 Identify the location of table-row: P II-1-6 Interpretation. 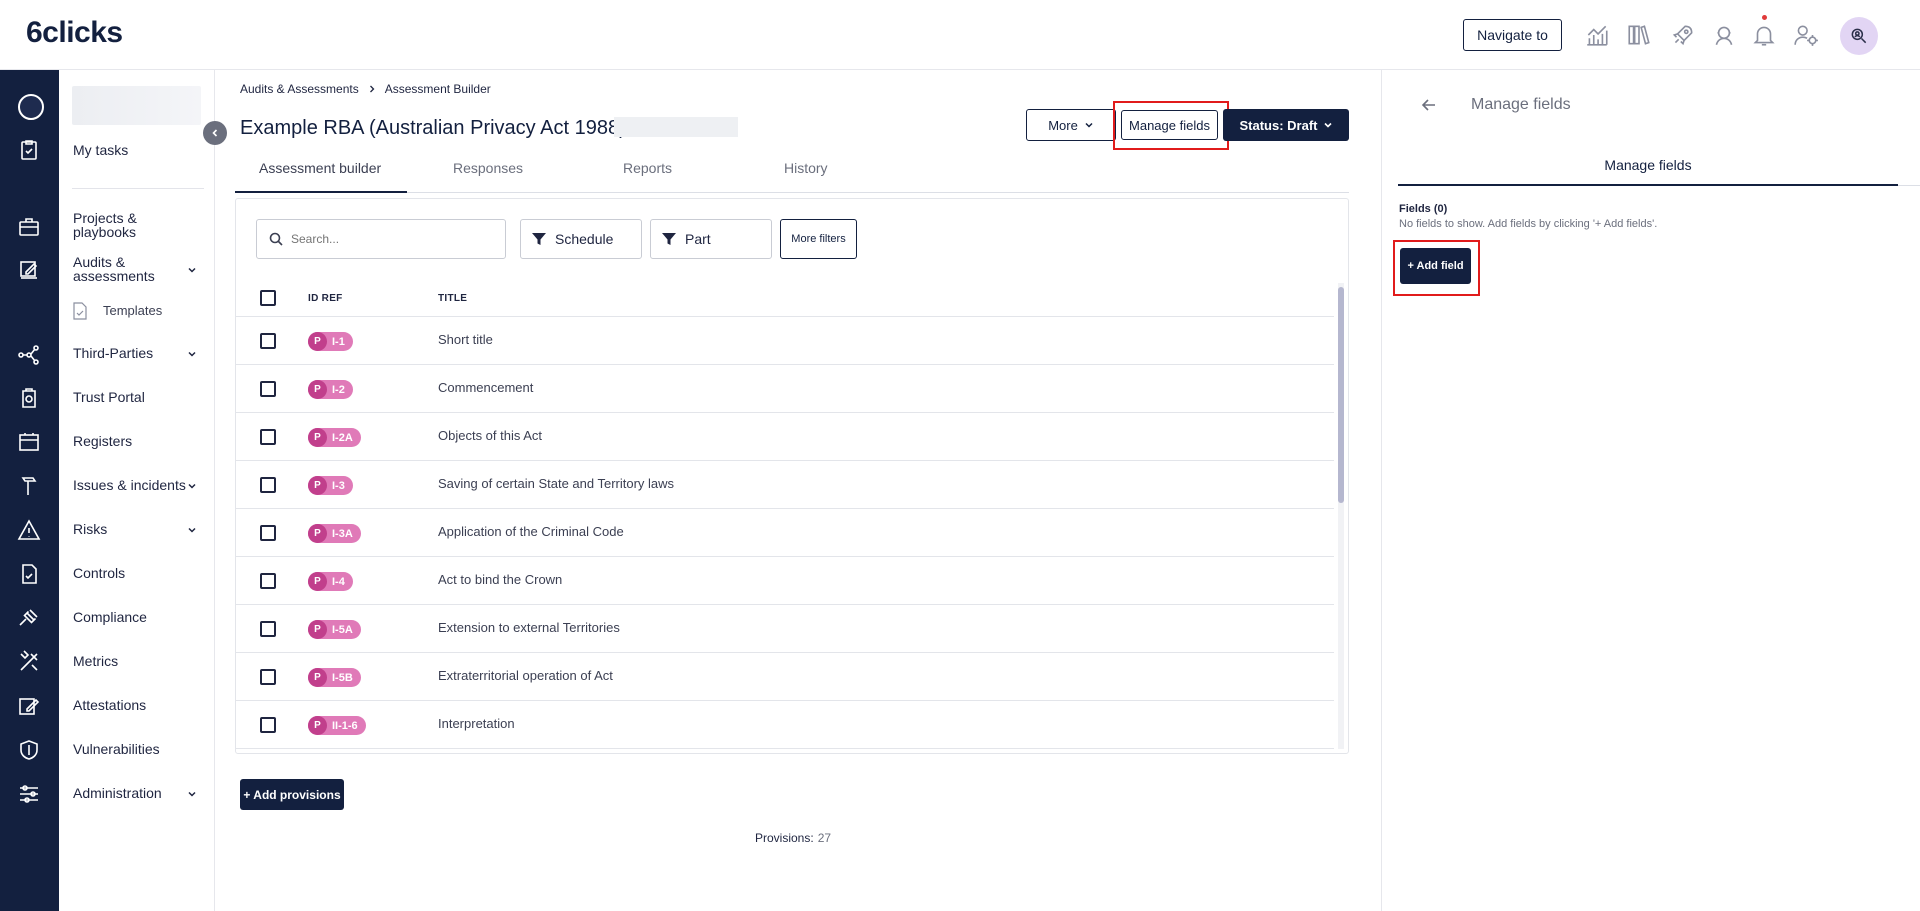
(785, 725).